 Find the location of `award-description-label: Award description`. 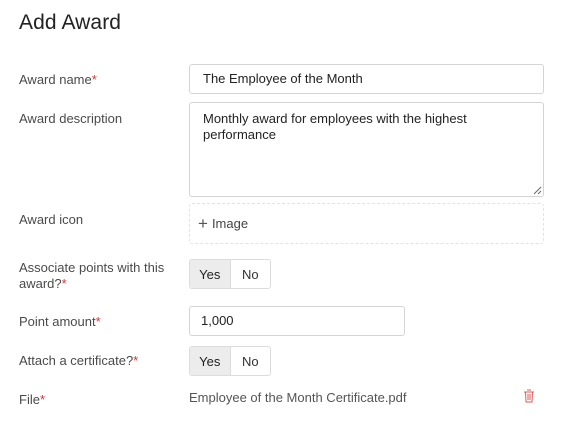

award-description-label: Award description is located at coordinates (71, 118).